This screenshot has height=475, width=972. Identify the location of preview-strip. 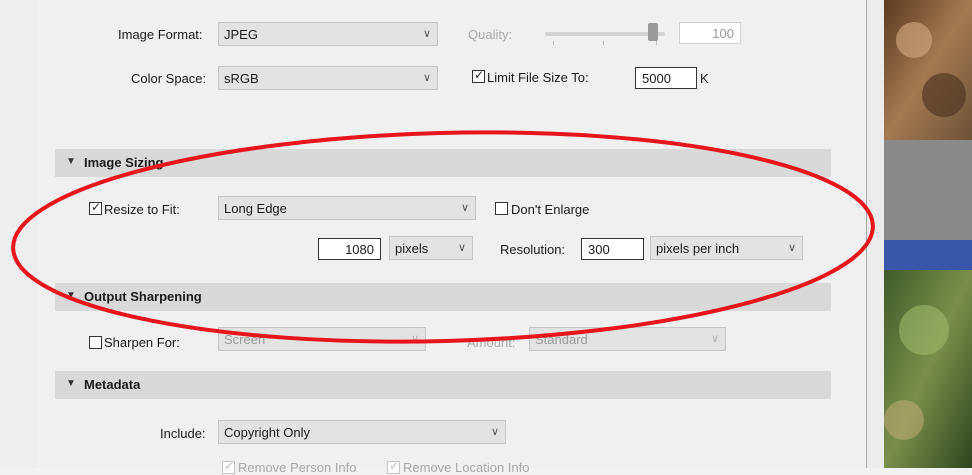
(928, 234).